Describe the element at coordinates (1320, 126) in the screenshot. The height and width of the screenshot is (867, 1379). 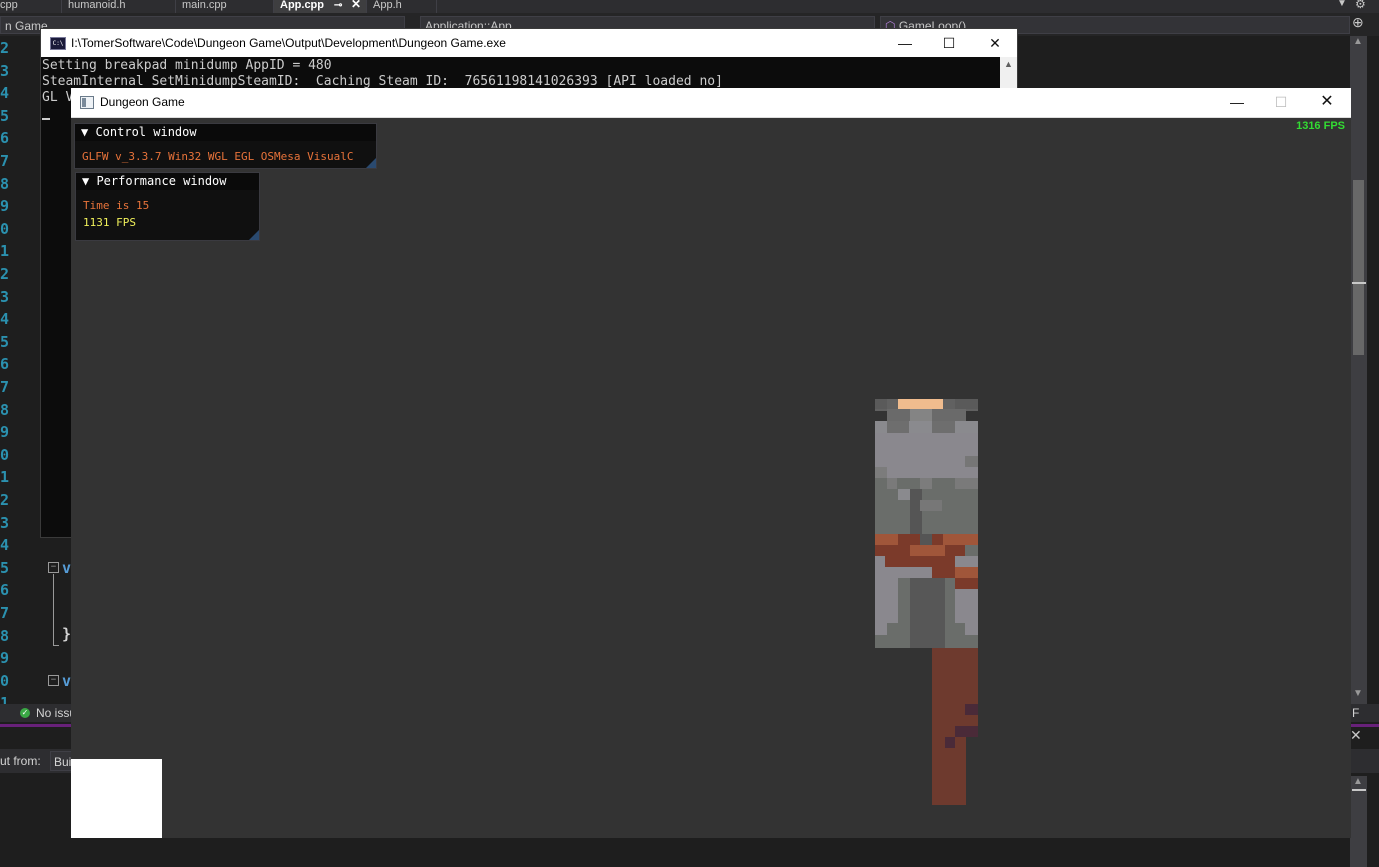
I see `fps-counter: 1316 FPS` at that location.